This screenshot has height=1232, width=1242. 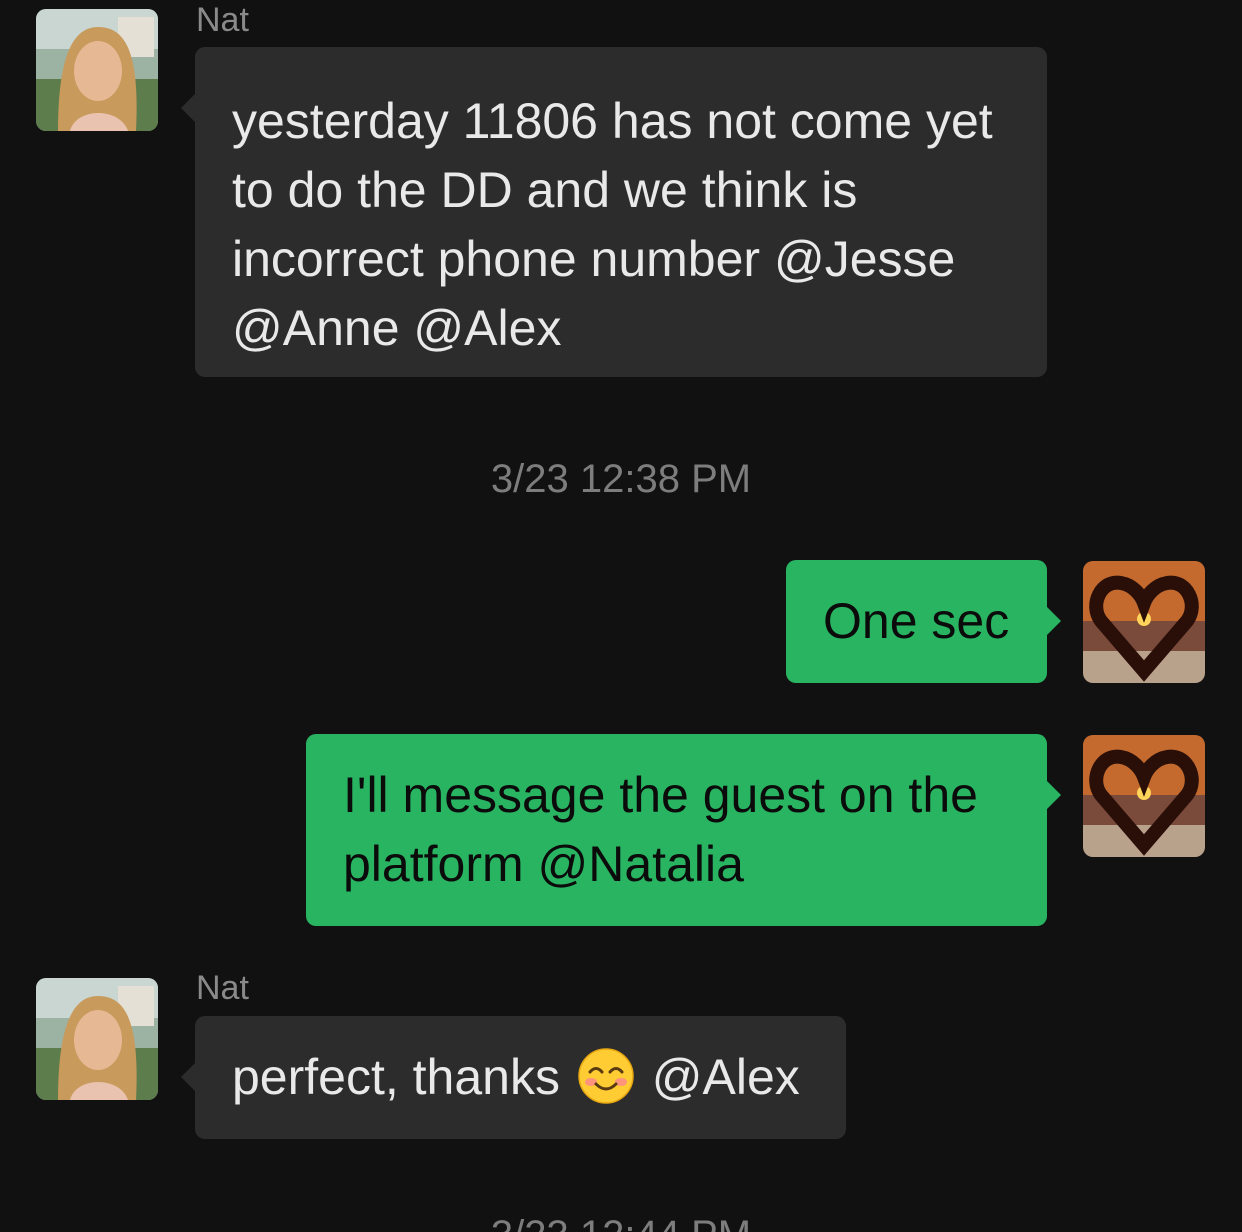 What do you see at coordinates (621, 1222) in the screenshot?
I see `message-timestamp: 3/23 12:44 PM` at bounding box center [621, 1222].